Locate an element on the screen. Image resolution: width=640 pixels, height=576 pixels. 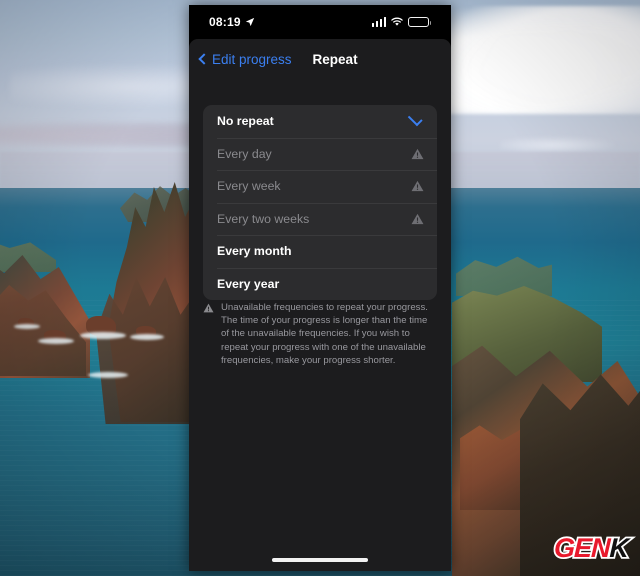
status-bar-left: 08:19 is located at coordinates (232, 22).